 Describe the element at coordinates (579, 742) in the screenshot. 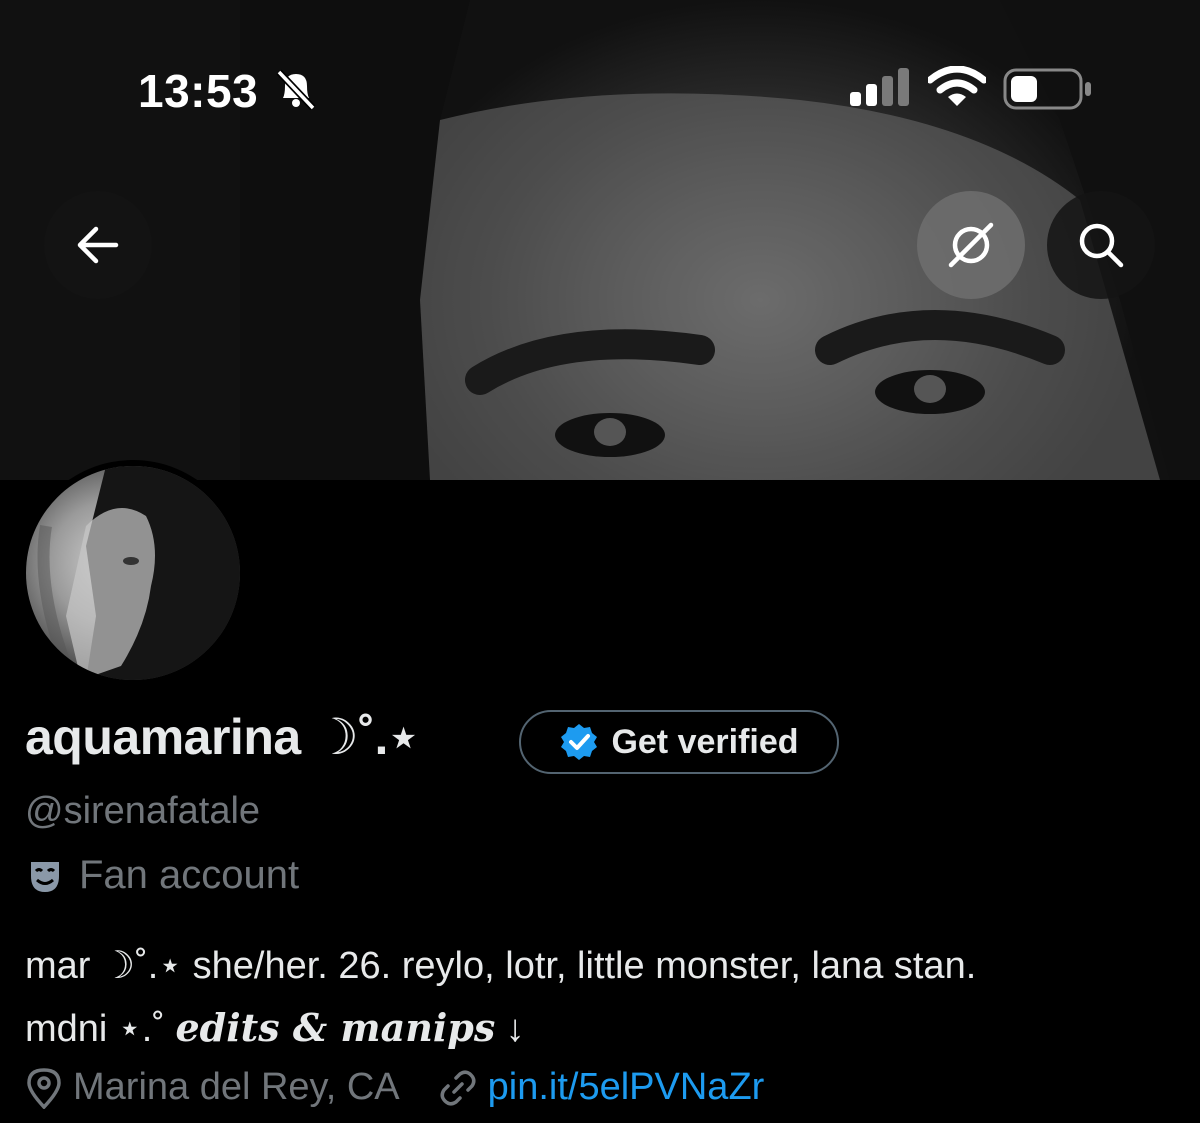

I see `verified-badge-icon` at that location.